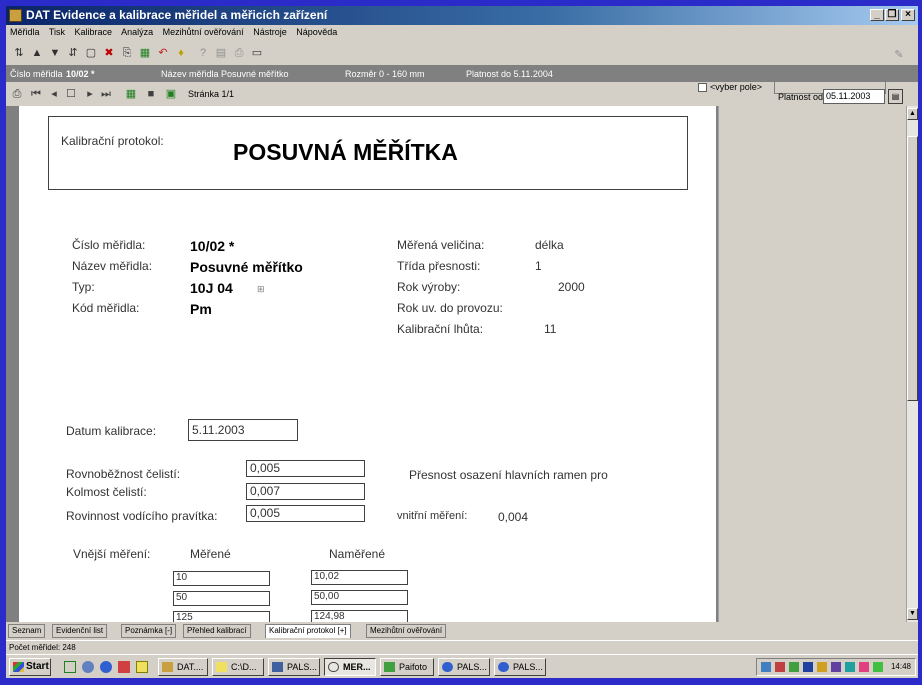 The width and height of the screenshot is (922, 685). I want to click on merene-cell: 125, so click(221, 616).